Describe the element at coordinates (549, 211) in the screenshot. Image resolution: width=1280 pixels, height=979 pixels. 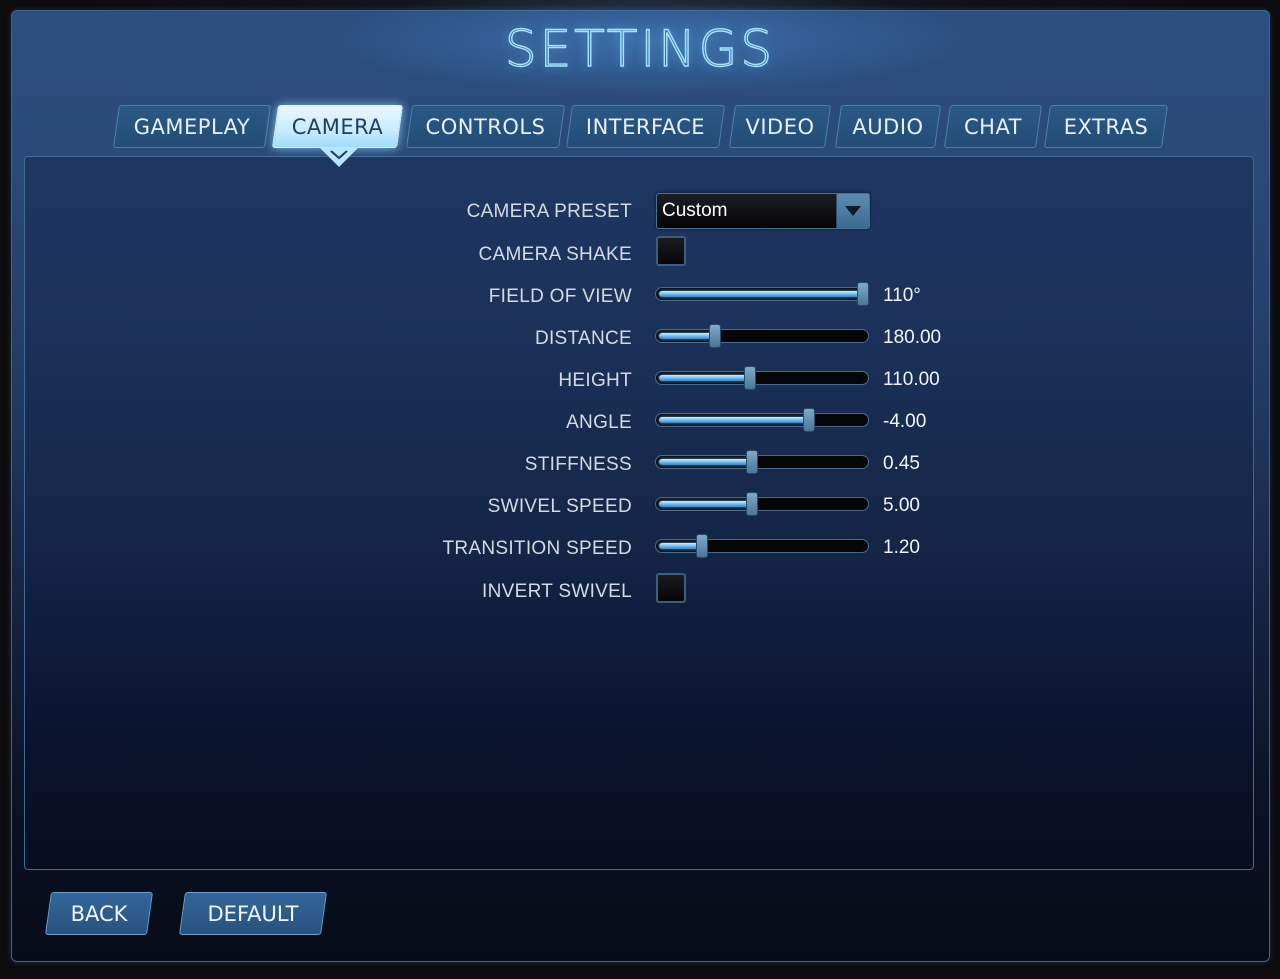
I see `setting-label: CAMERA PRESET` at that location.